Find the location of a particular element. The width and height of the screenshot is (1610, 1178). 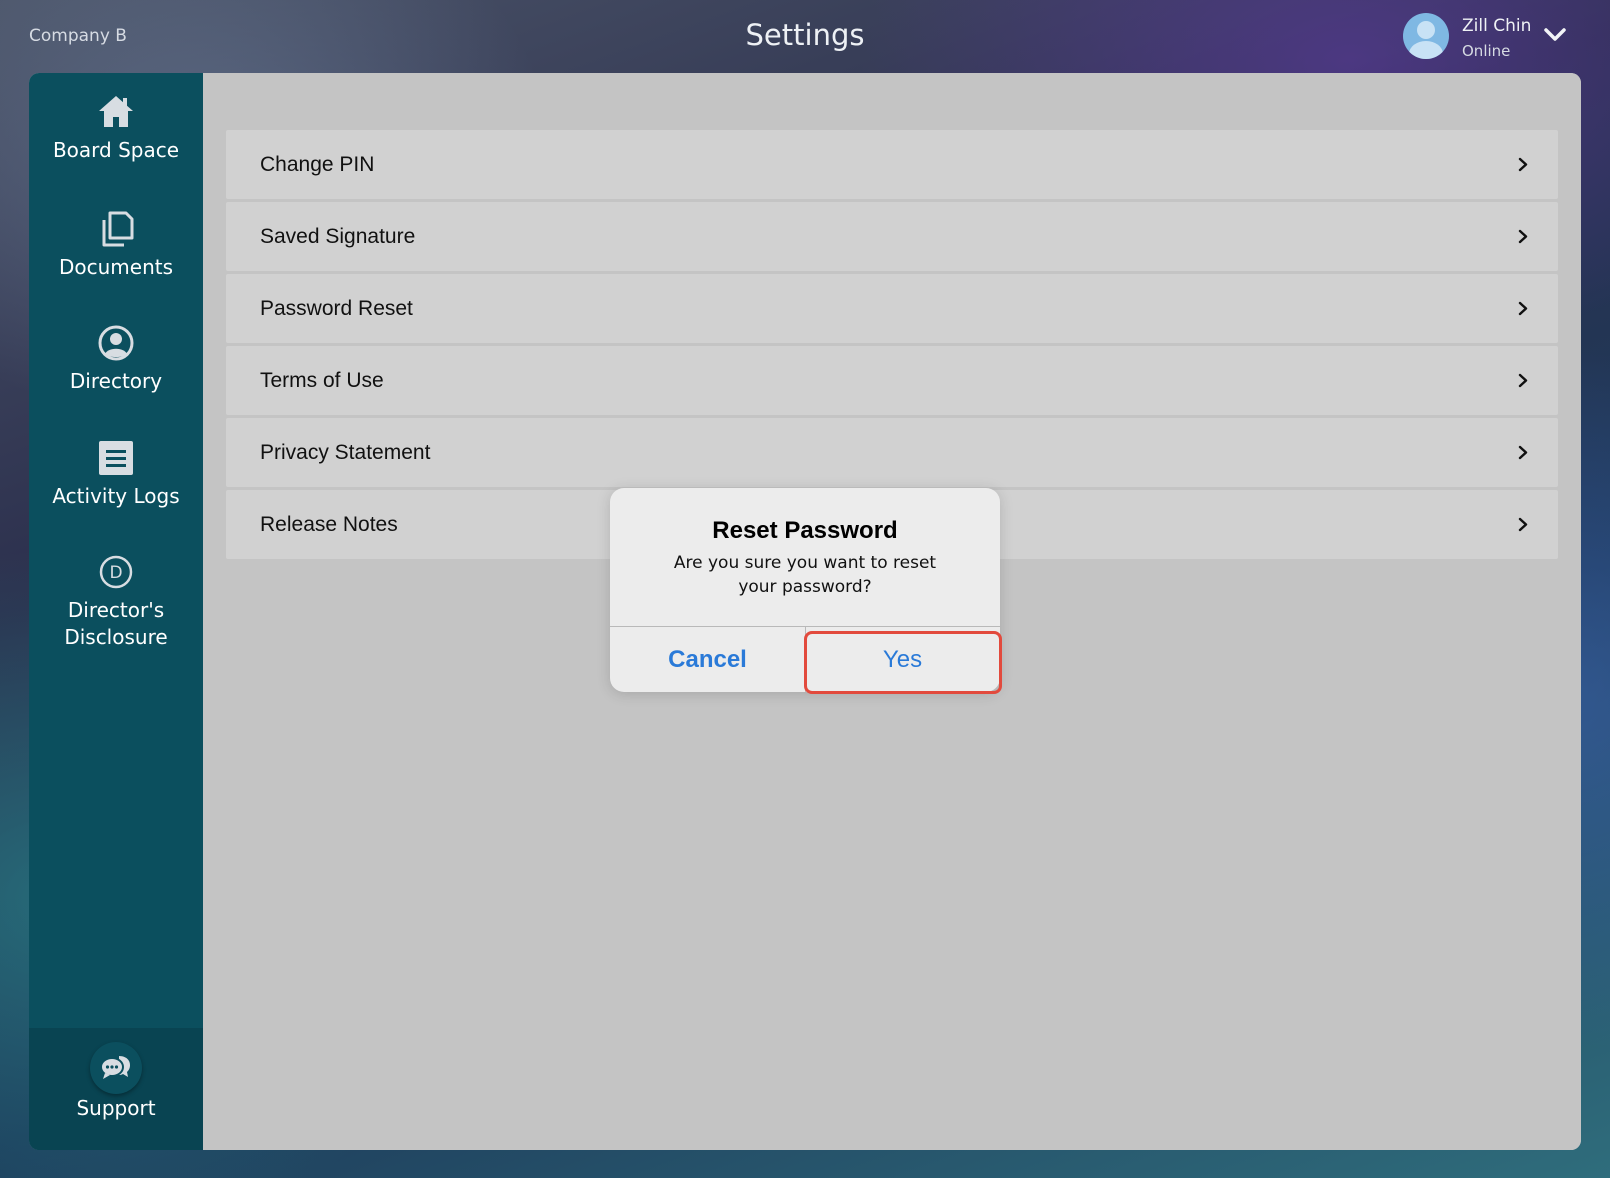

settings-row-change-pin: Change PIN is located at coordinates (892, 164).